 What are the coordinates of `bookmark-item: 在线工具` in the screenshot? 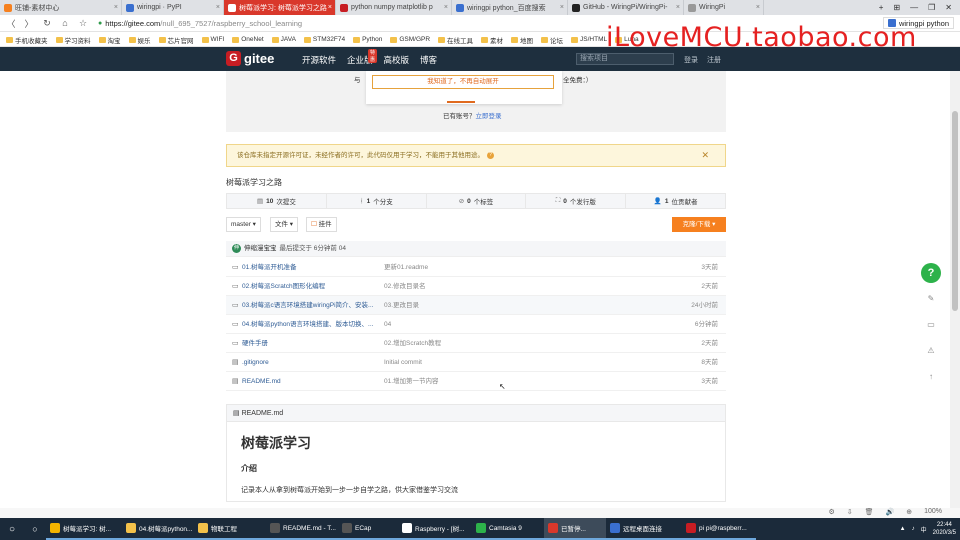 It's located at (455, 40).